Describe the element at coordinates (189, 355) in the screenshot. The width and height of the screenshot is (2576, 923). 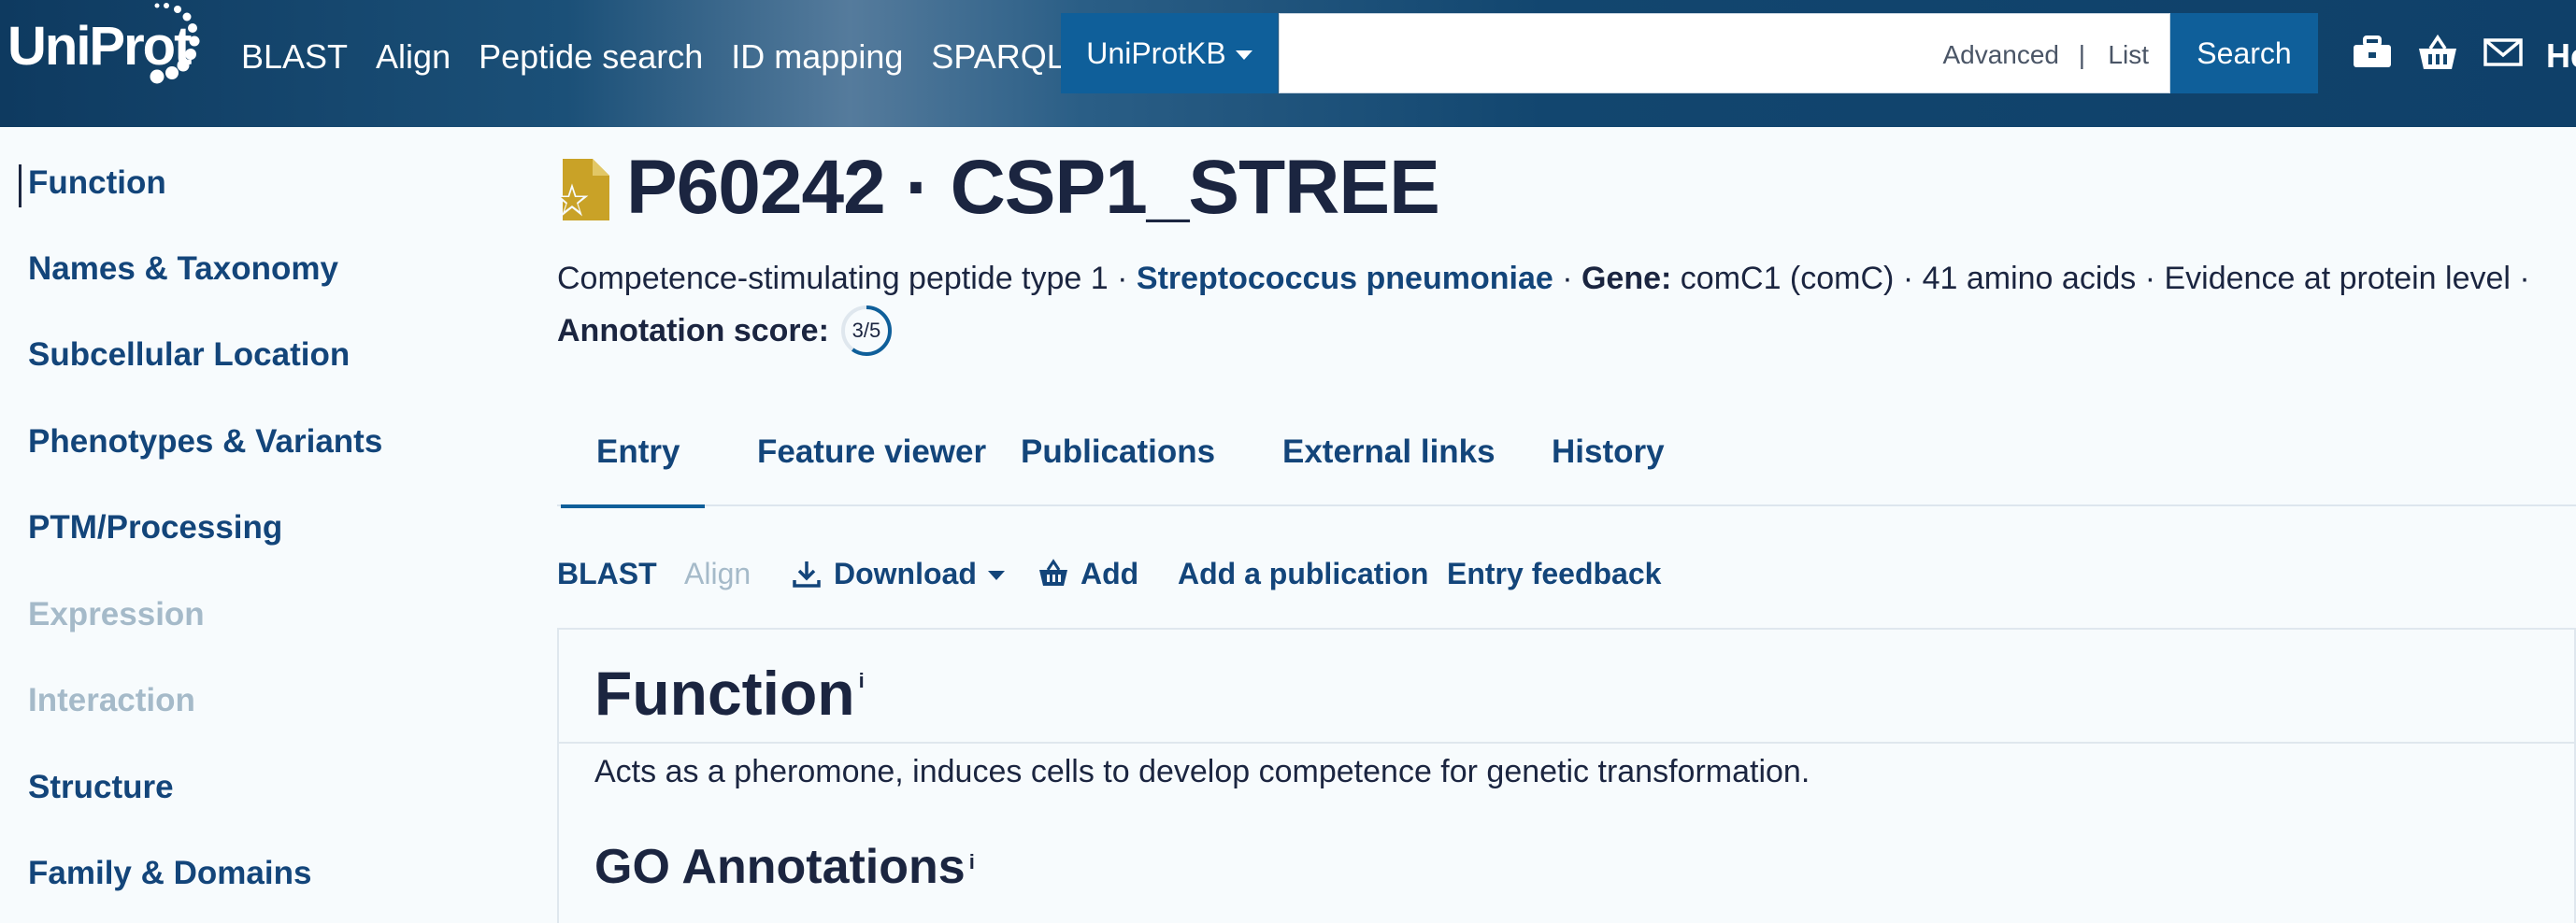
I see `sidebar-item-subcellular-location: Subcellular Location` at that location.